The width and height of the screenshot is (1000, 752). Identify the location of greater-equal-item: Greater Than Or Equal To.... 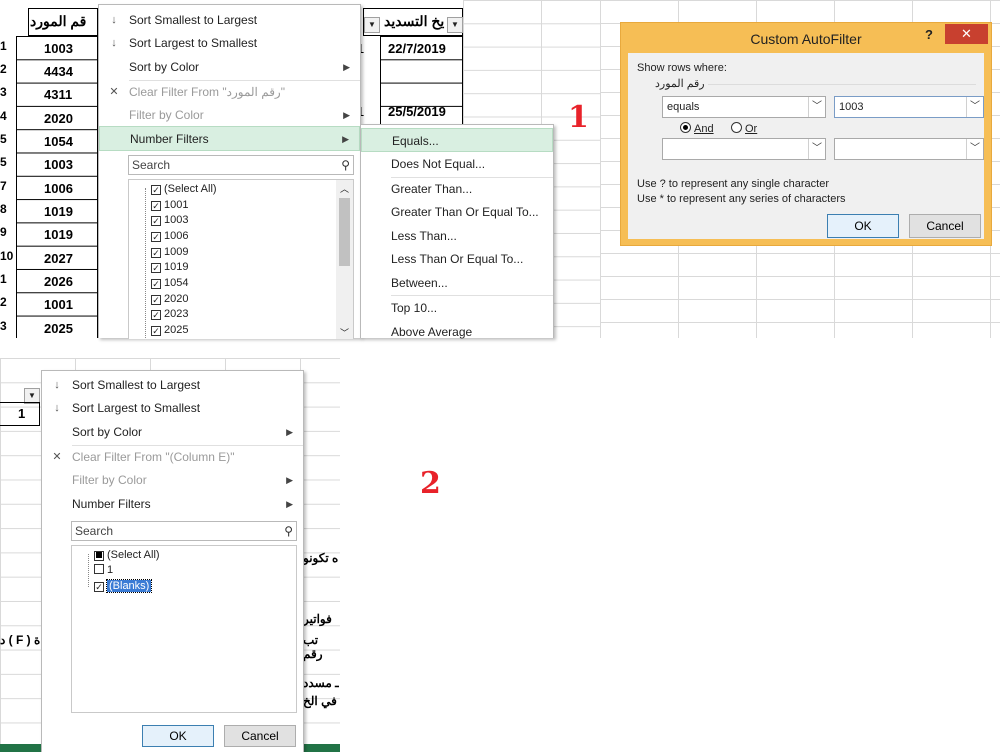
(457, 212).